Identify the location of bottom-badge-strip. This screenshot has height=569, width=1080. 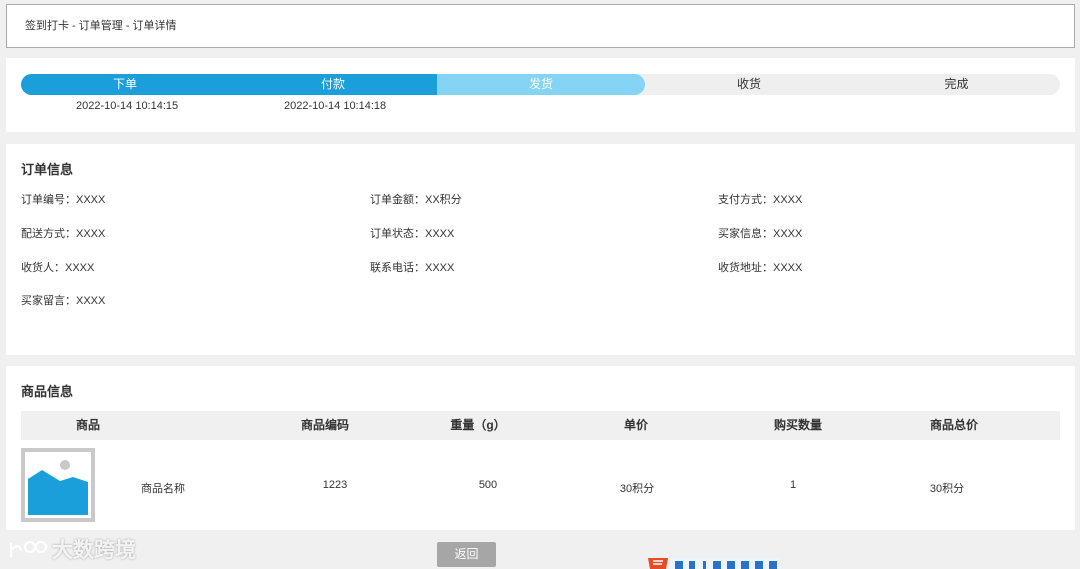
(713, 563).